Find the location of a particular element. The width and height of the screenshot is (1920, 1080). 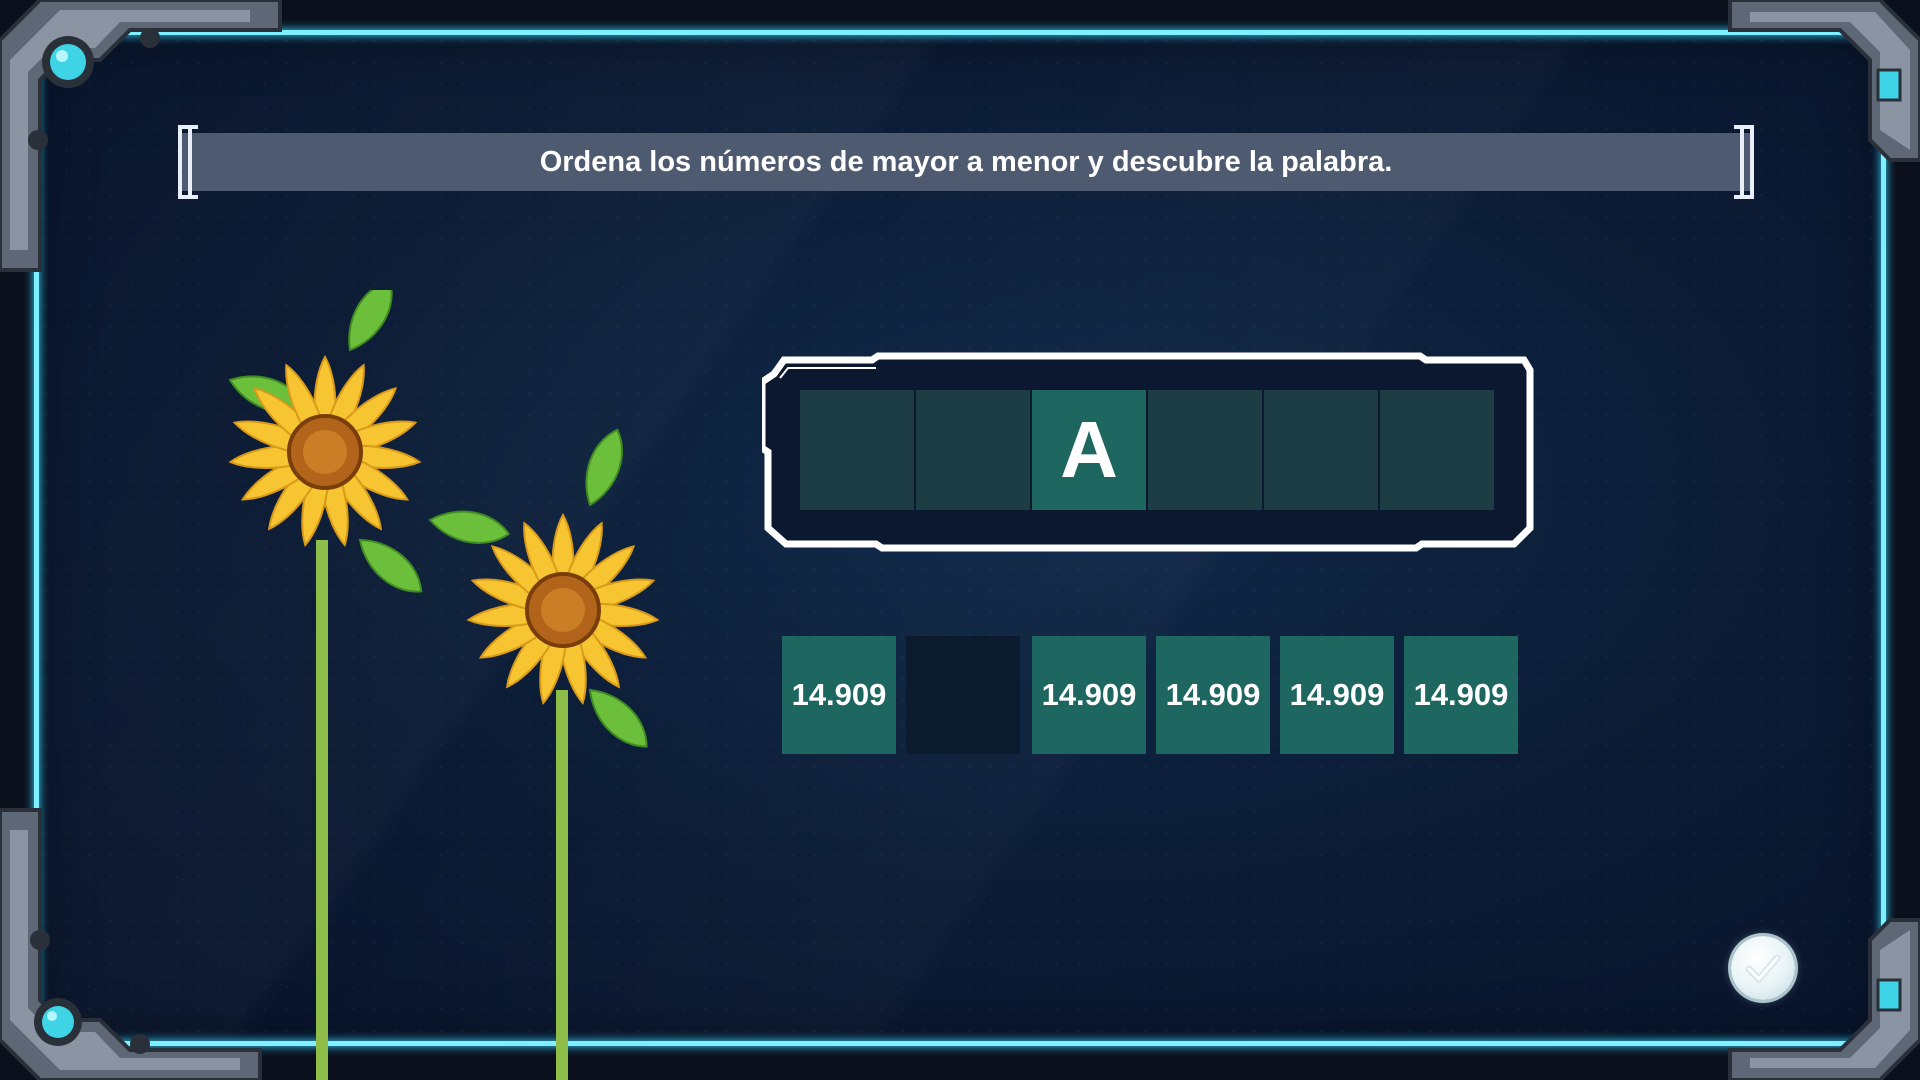

check-icon is located at coordinates (1763, 968).